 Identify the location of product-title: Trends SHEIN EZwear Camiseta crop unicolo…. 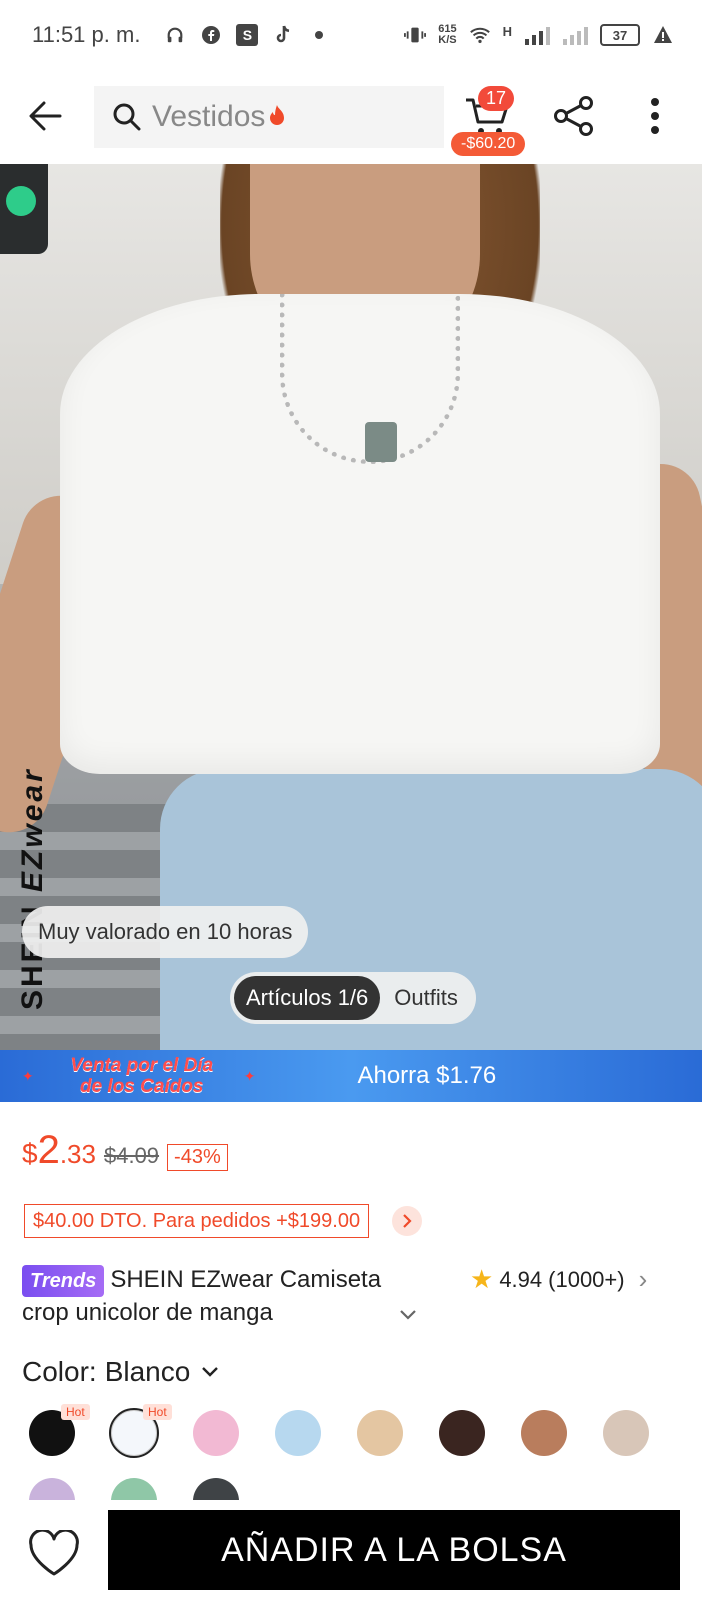
(212, 1296).